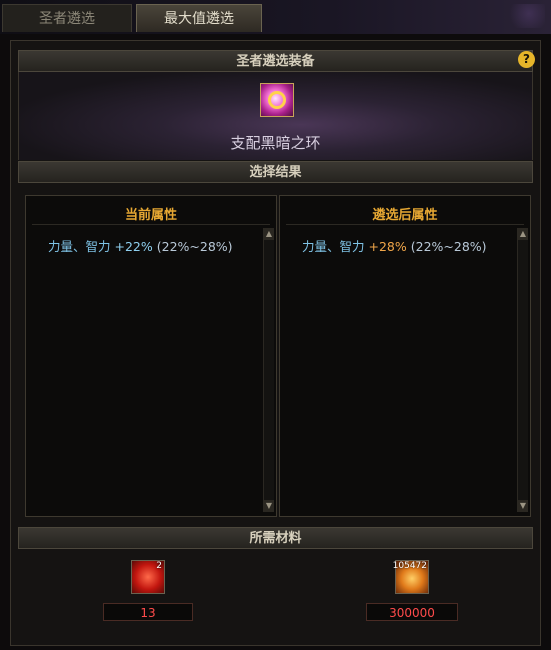 Image resolution: width=551 pixels, height=650 pixels. Describe the element at coordinates (409, 566) in the screenshot. I see `material-badge: 105472` at that location.